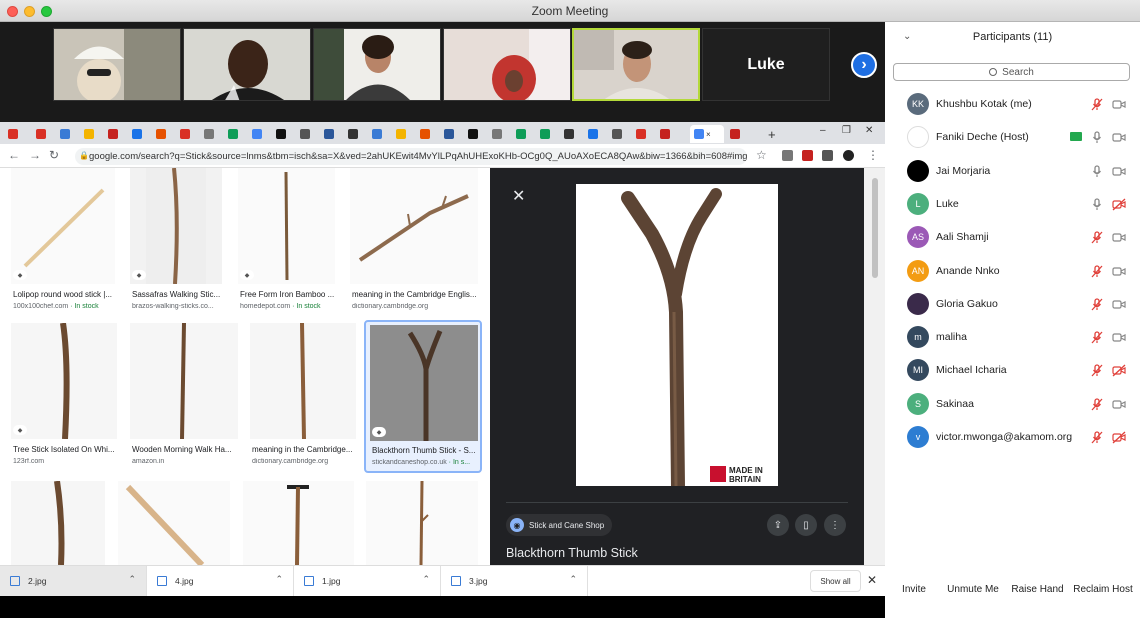 The height and width of the screenshot is (618, 1140). What do you see at coordinates (807, 155) in the screenshot?
I see `pdf-extension-icon` at bounding box center [807, 155].